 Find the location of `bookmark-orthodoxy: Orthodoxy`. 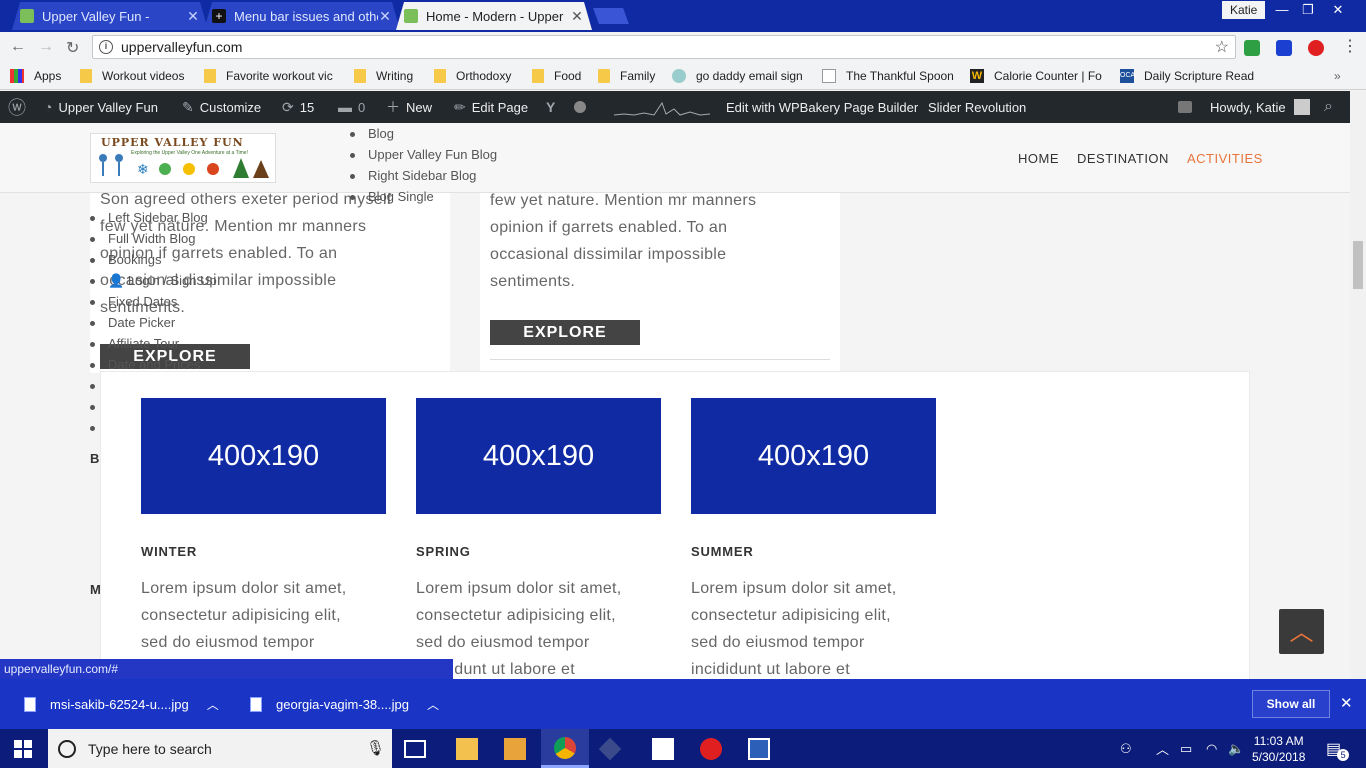

bookmark-orthodoxy: Orthodoxy is located at coordinates (472, 76).